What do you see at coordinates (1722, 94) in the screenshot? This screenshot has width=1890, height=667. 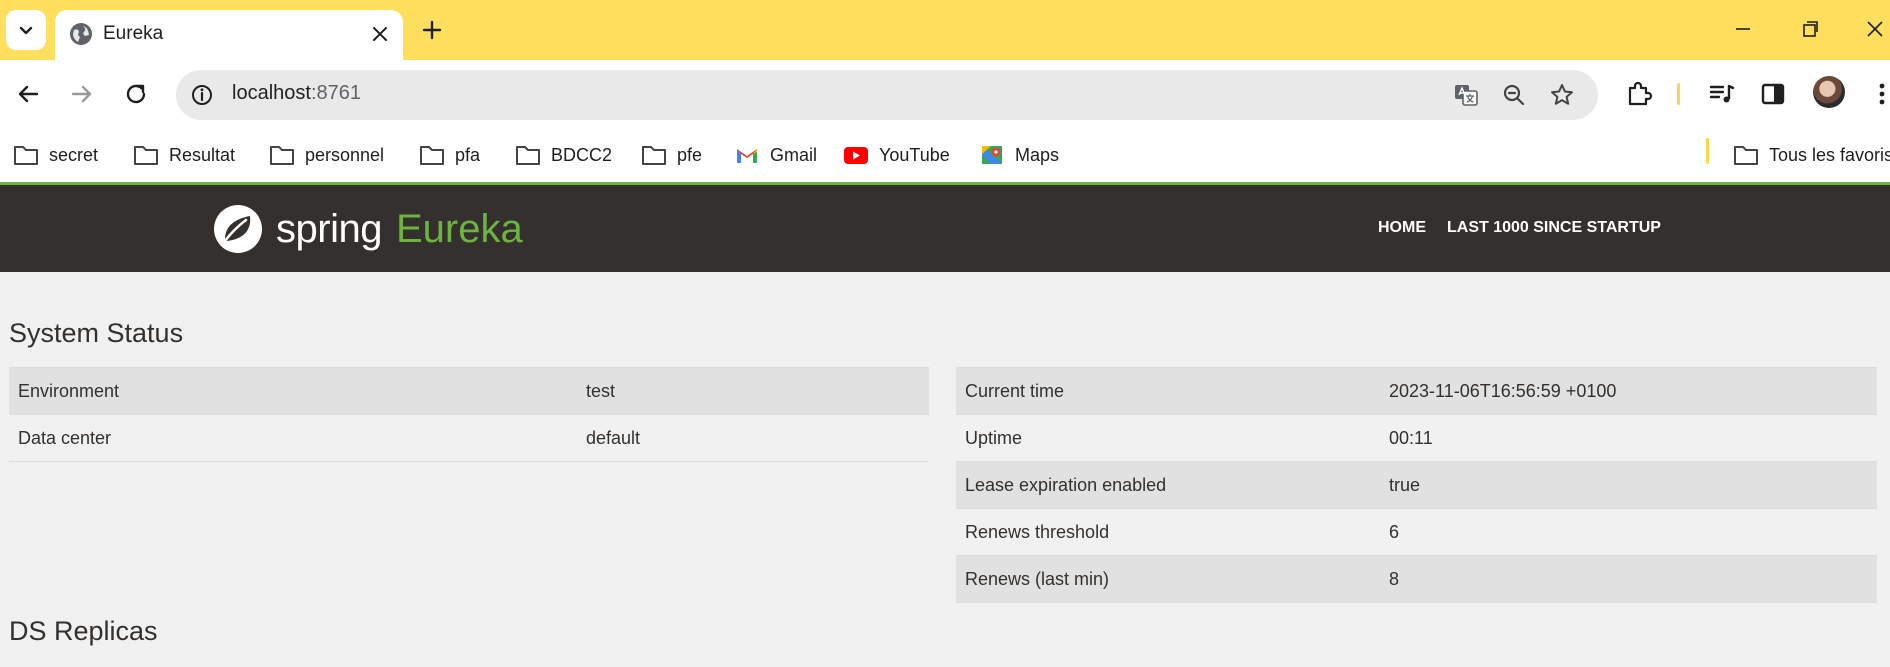 I see `media-queue-icon` at bounding box center [1722, 94].